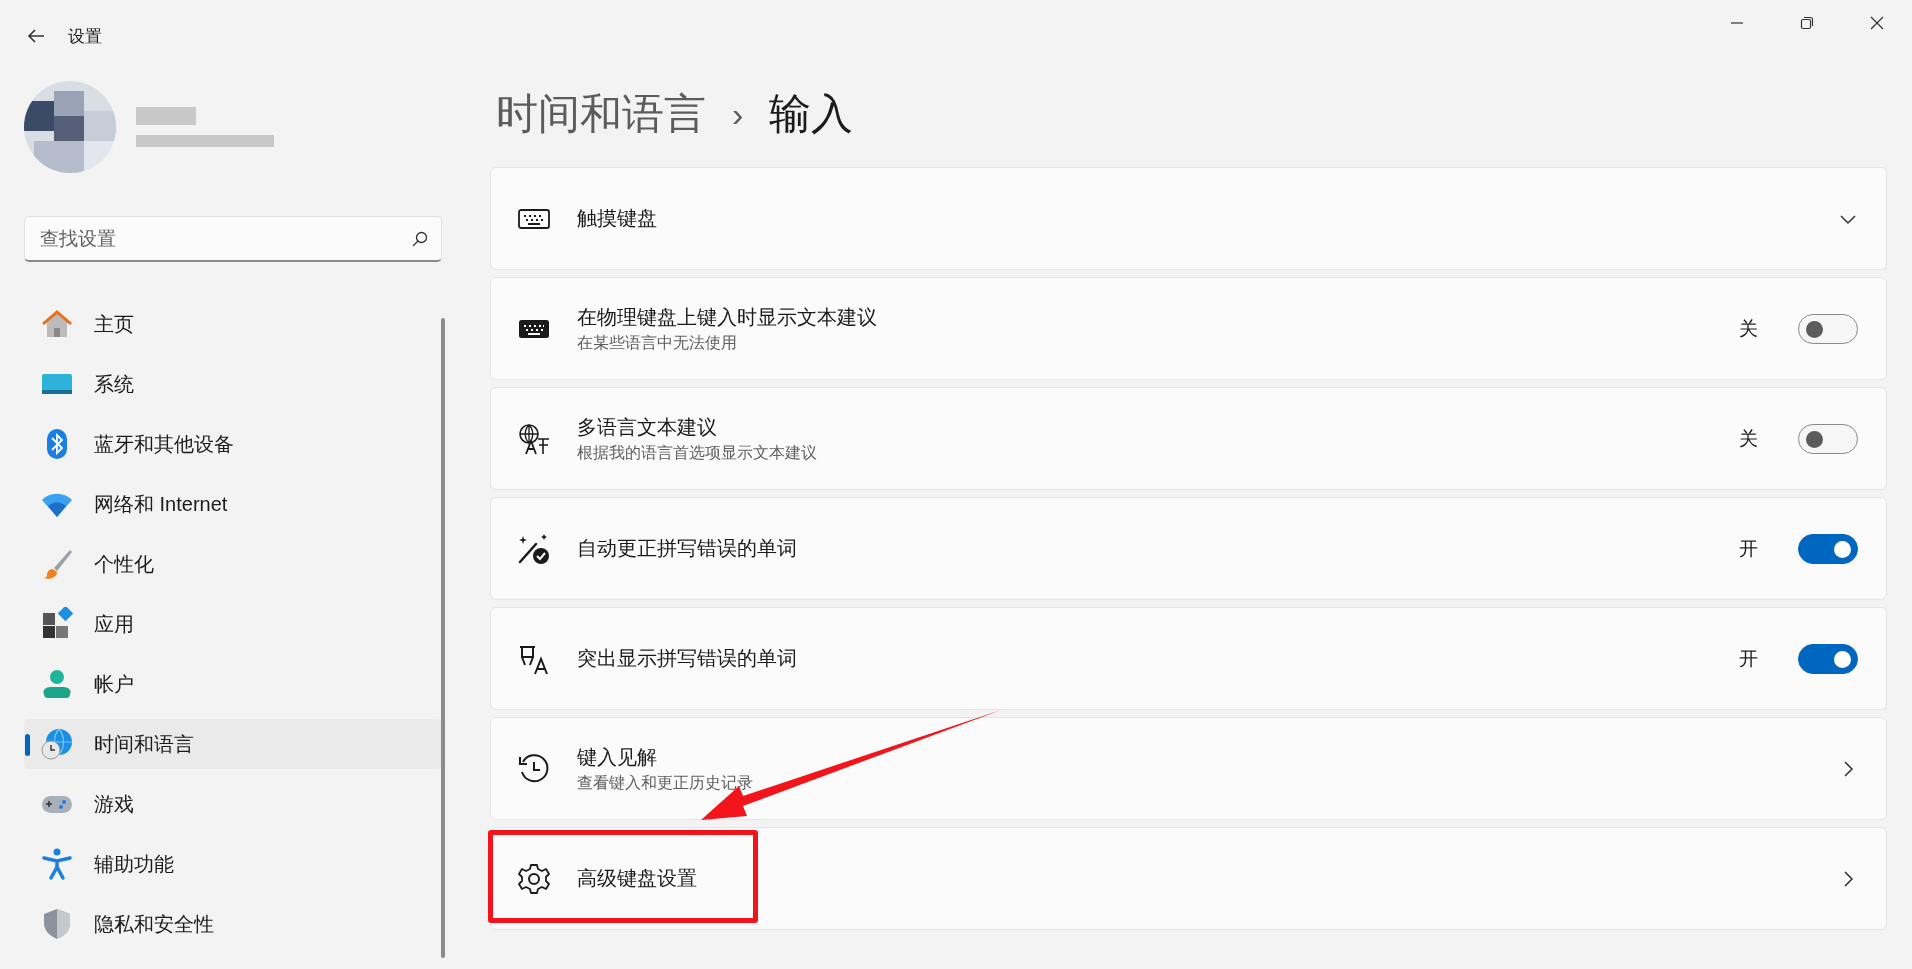 The height and width of the screenshot is (969, 1912). Describe the element at coordinates (57, 624) in the screenshot. I see `apps-icon` at that location.